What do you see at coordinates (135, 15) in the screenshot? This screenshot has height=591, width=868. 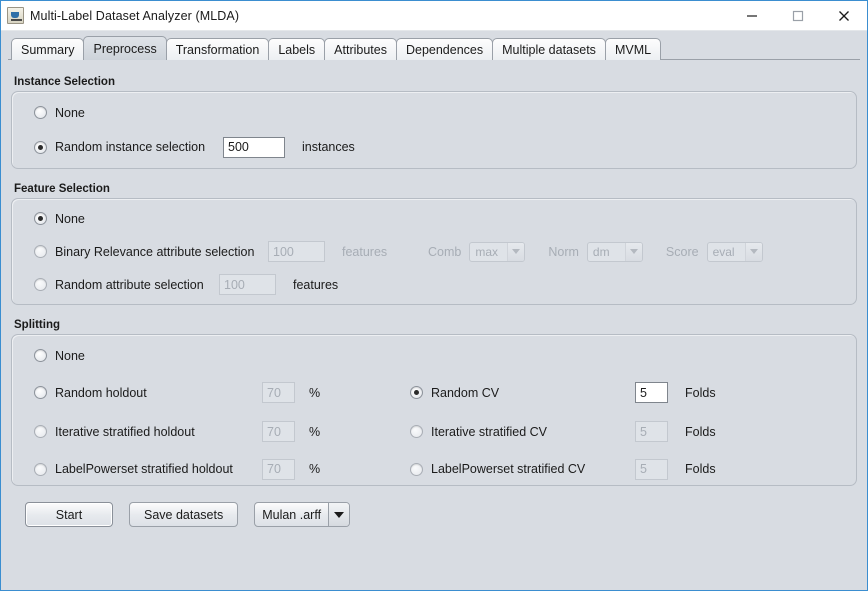 I see `window-title: Multi-Label Dataset Analyzer (MLDA)` at bounding box center [135, 15].